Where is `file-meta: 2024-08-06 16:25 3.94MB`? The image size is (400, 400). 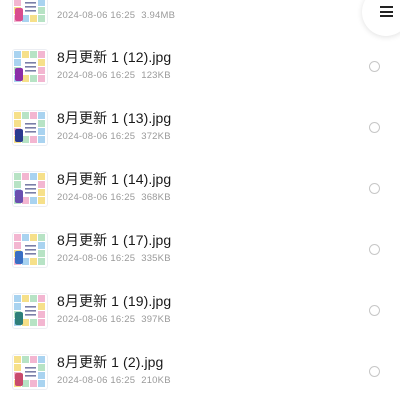 file-meta: 2024-08-06 16:25 3.94MB is located at coordinates (116, 15).